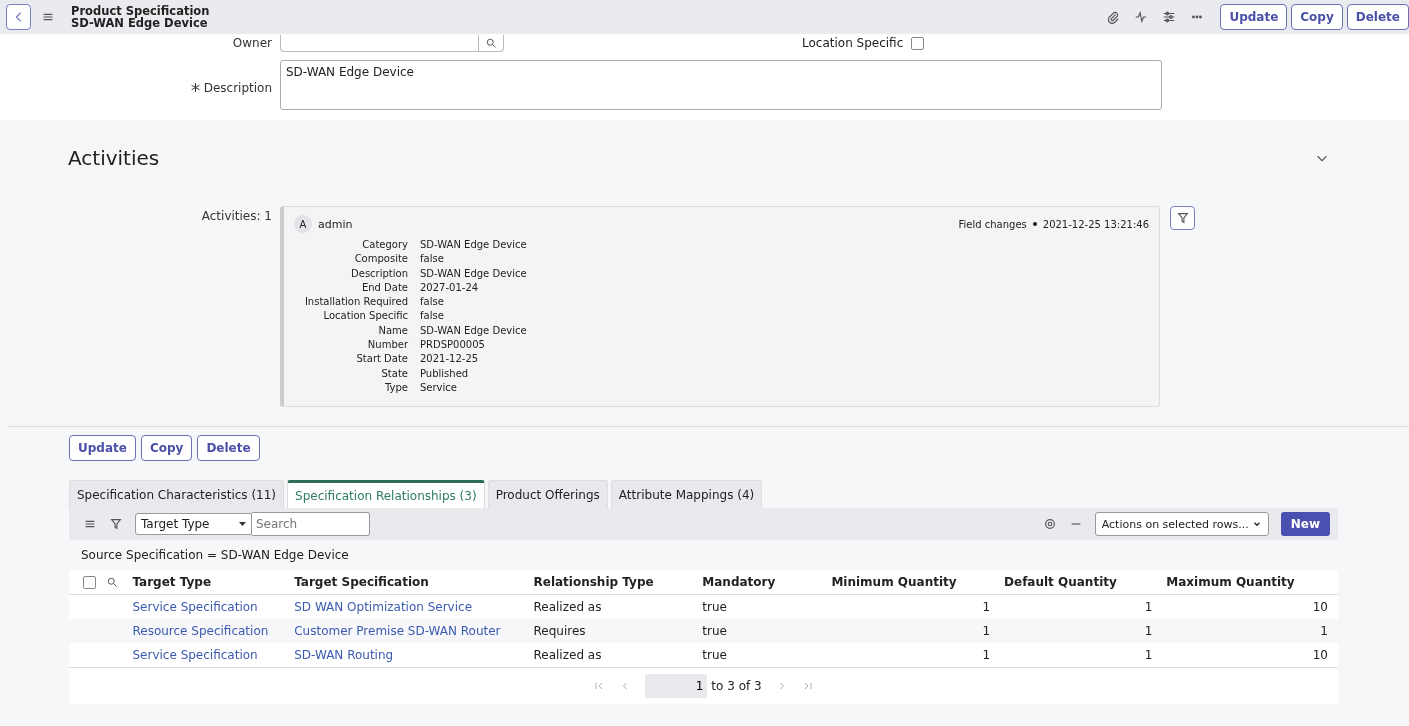 Image resolution: width=1409 pixels, height=726 pixels. I want to click on section-title: Activities, so click(114, 158).